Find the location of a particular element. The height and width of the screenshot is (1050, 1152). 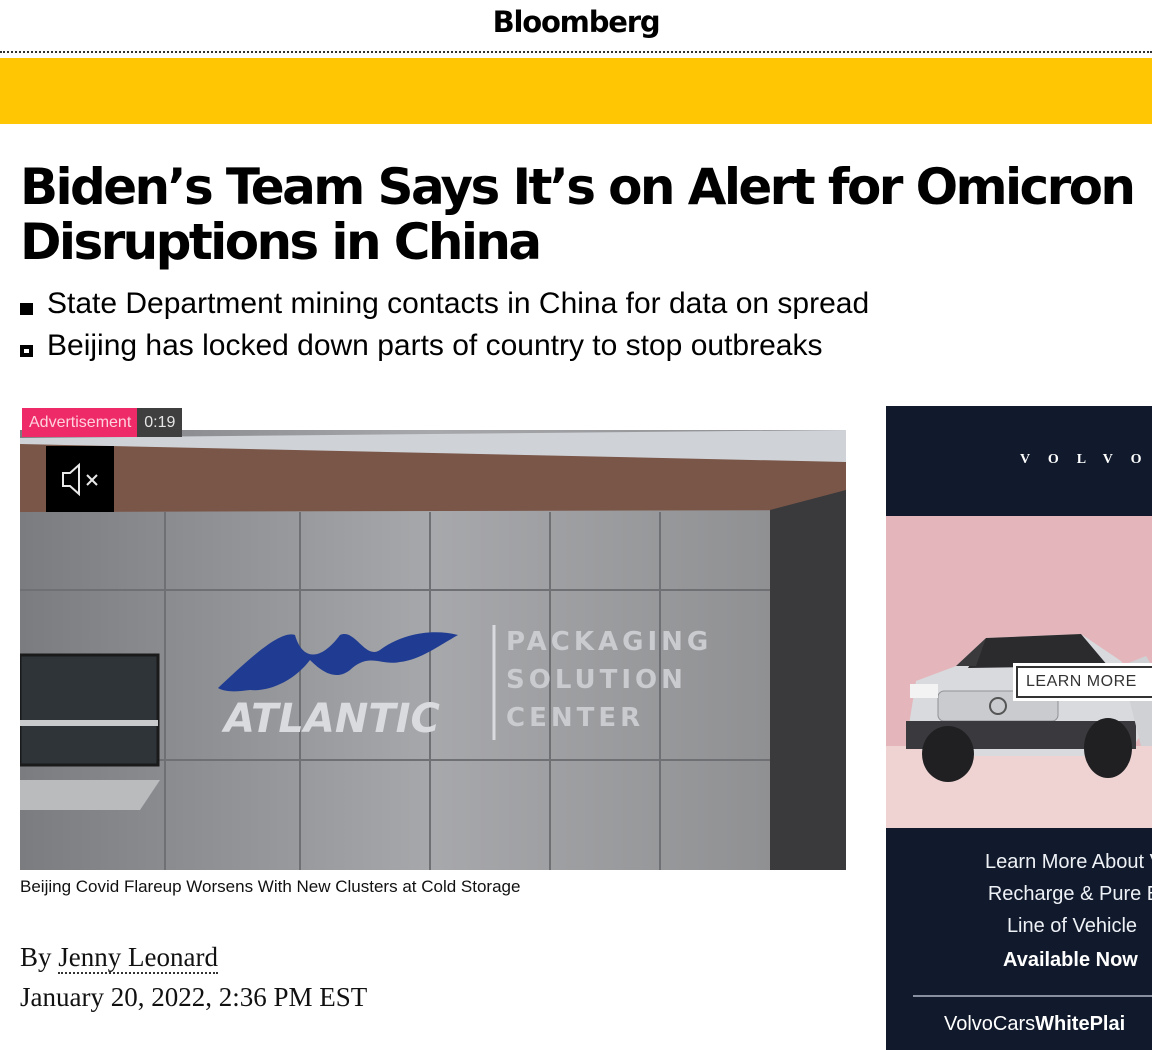

dealer-prefix: VolvoCars is located at coordinates (990, 1024).